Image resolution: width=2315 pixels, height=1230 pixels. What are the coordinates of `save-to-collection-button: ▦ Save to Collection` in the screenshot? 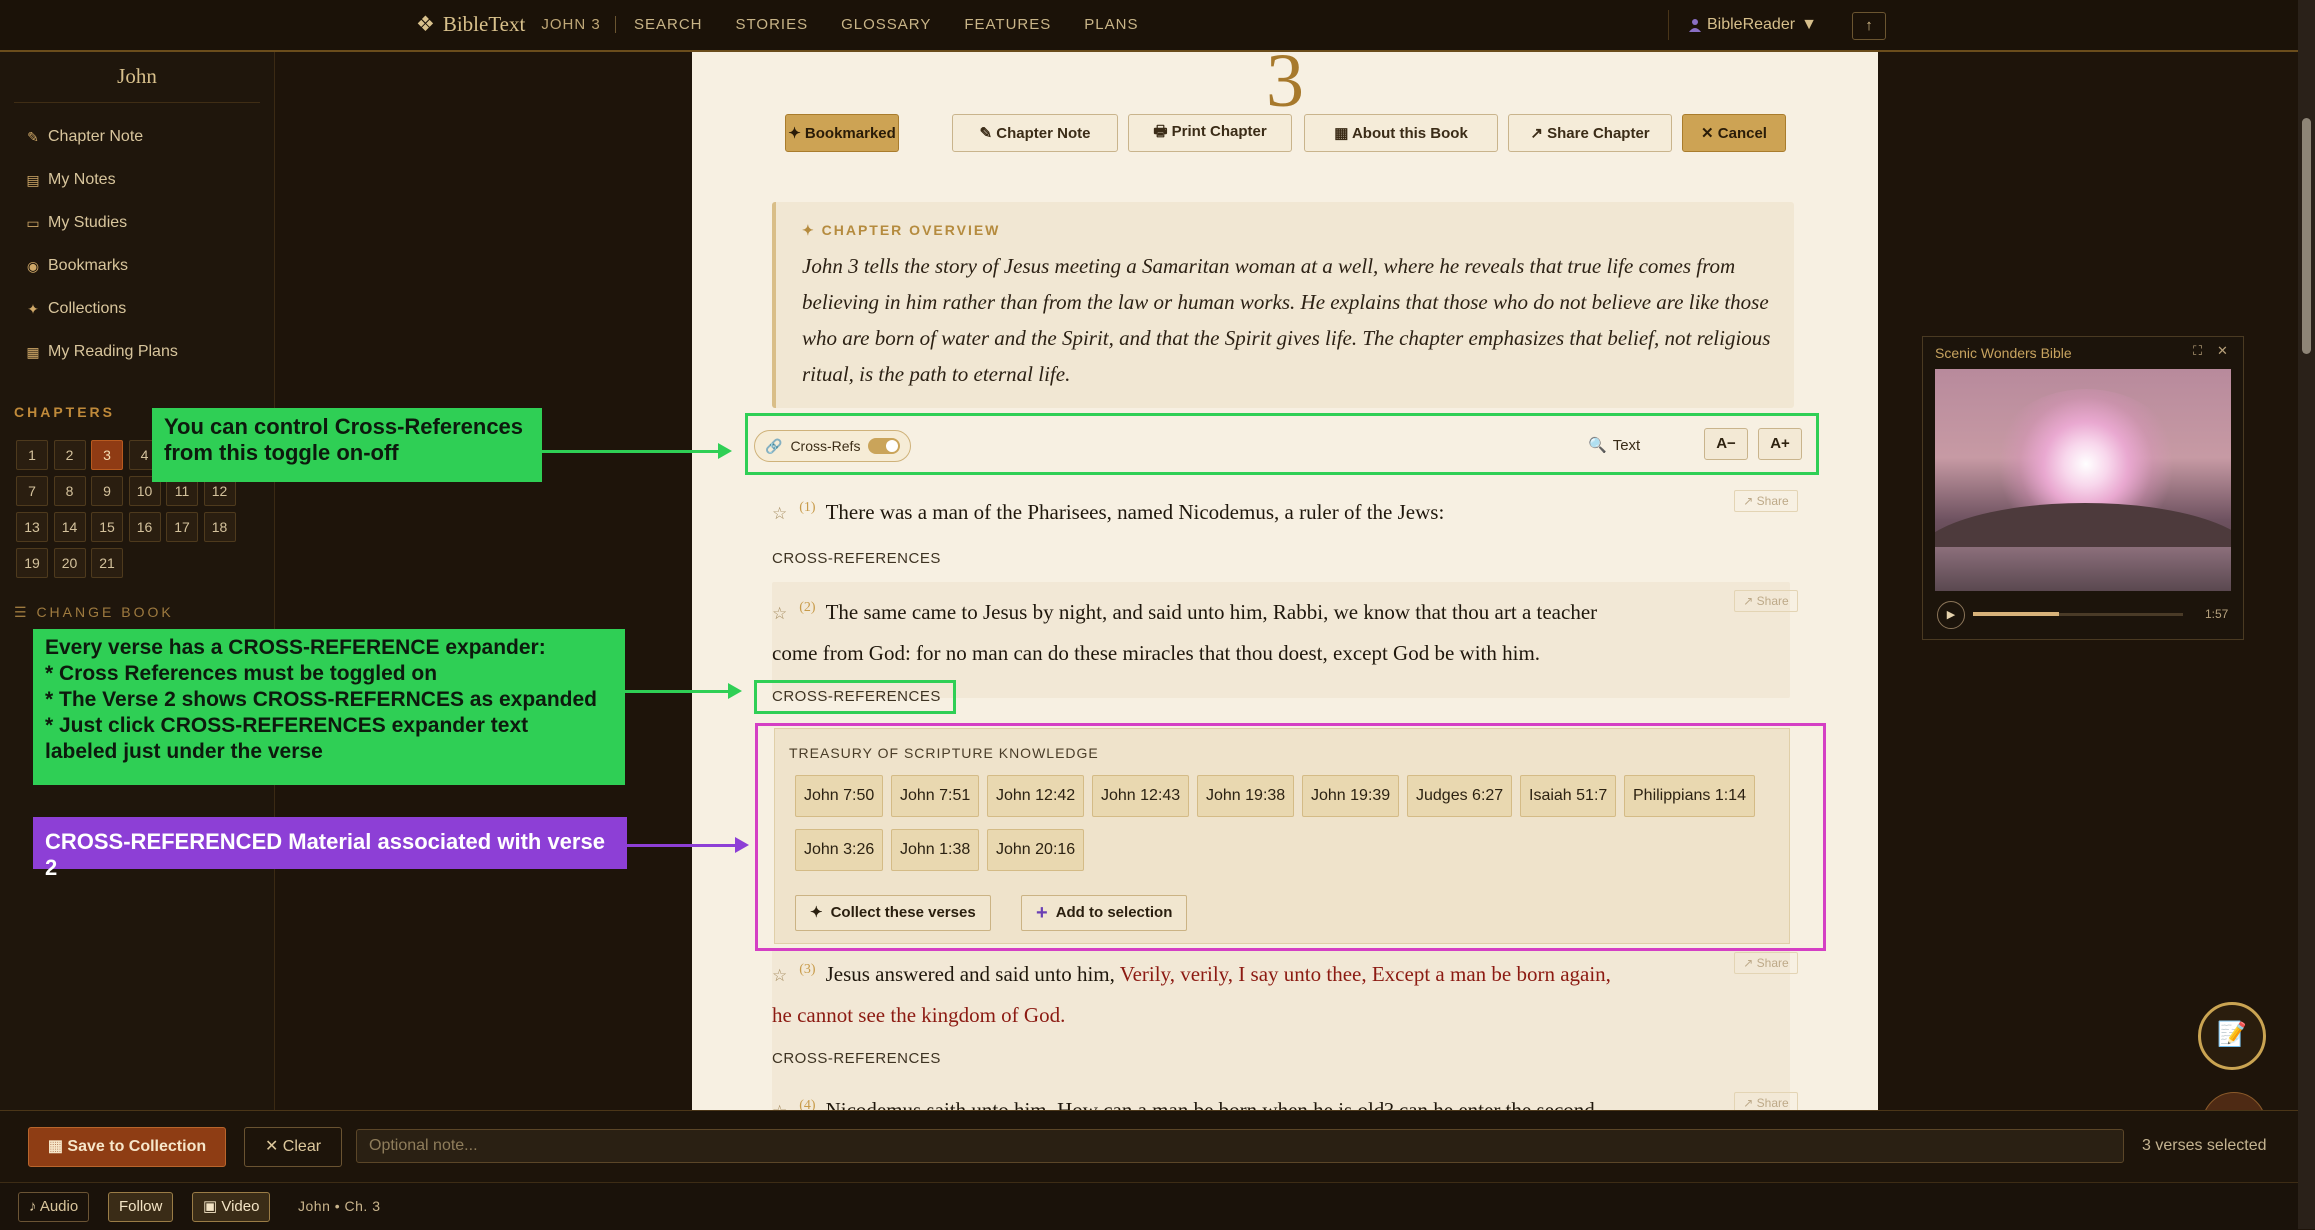 It's located at (127, 1147).